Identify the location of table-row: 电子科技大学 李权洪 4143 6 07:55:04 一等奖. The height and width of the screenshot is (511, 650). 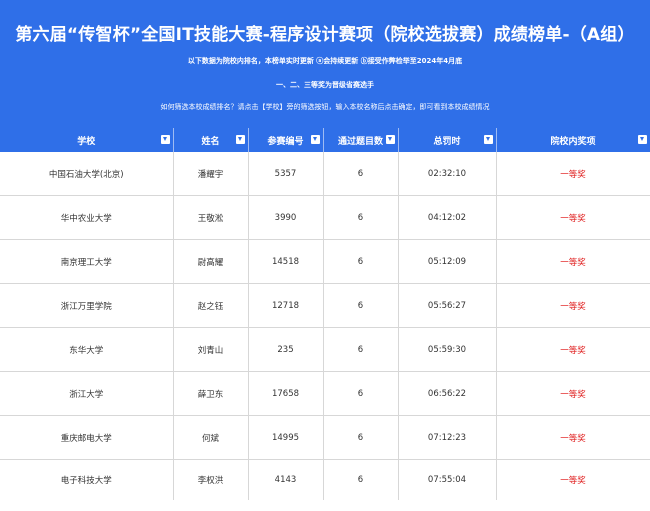
(325, 479).